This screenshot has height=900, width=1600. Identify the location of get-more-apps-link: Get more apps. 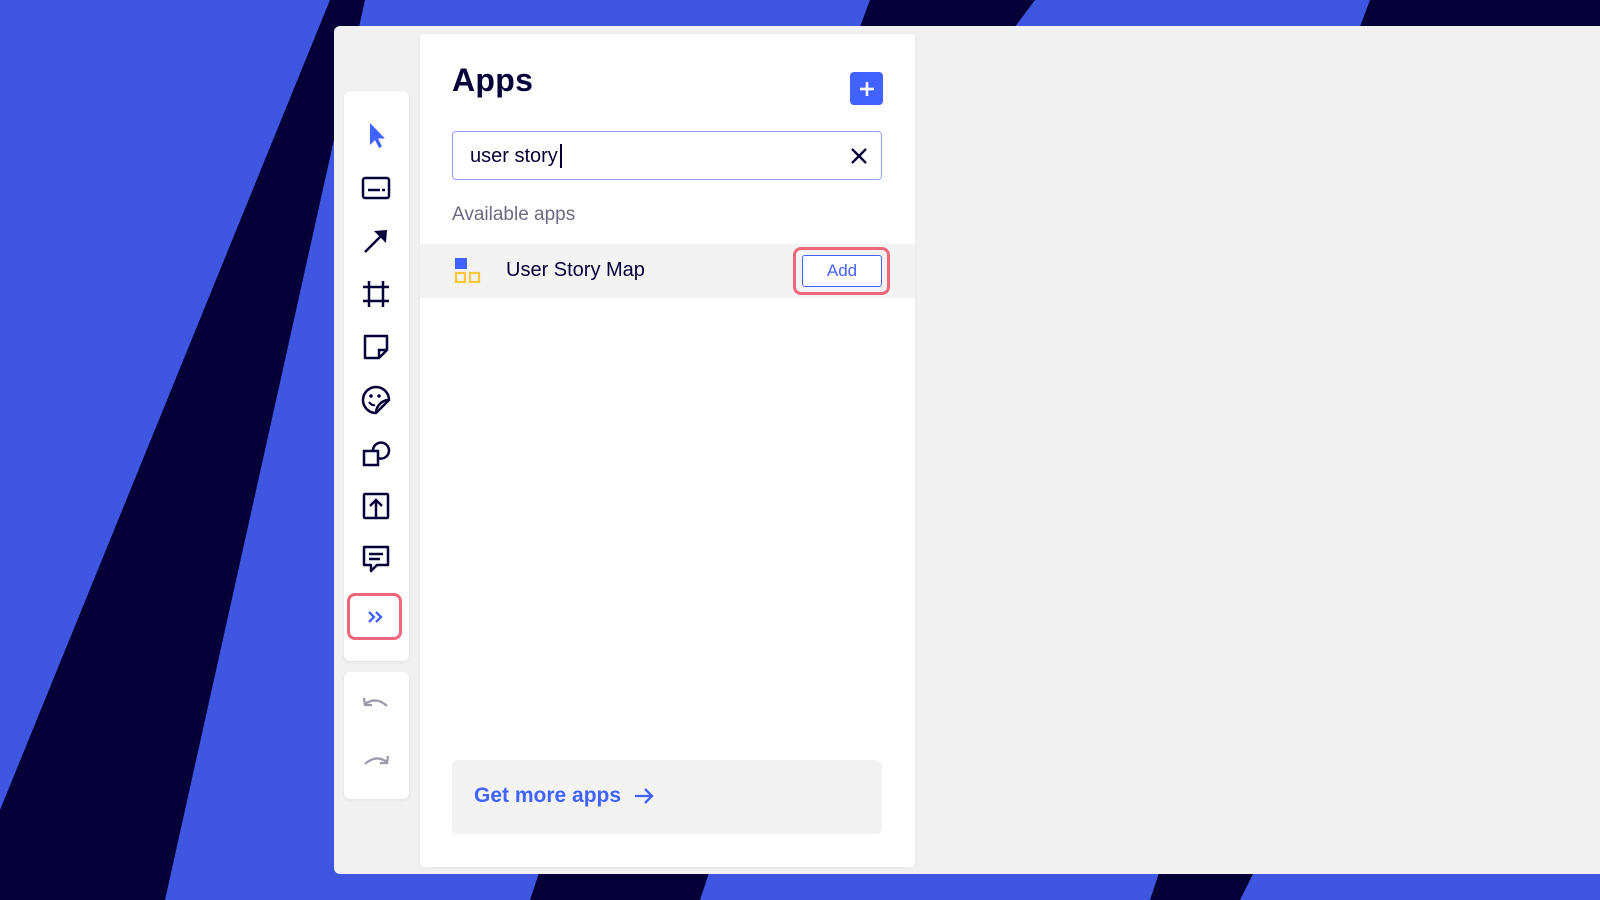
(564, 796).